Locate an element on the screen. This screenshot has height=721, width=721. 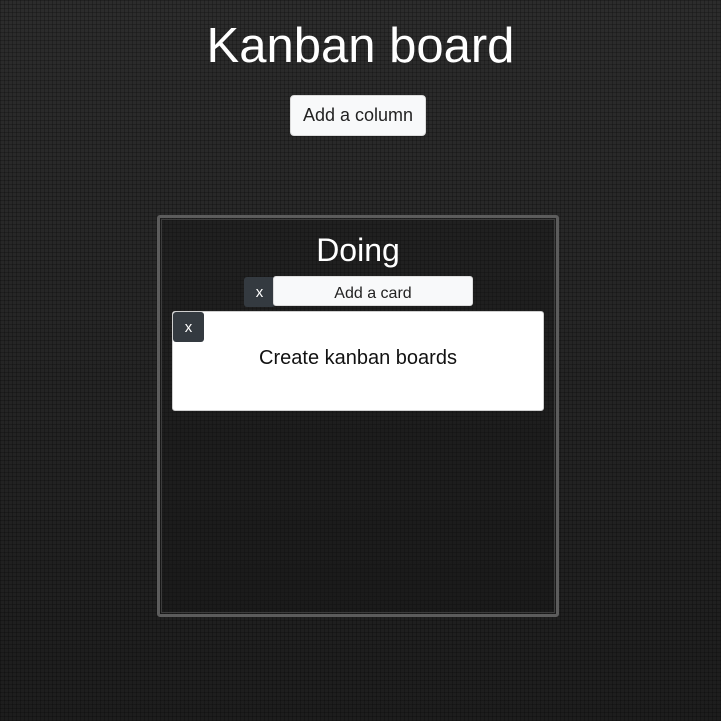
add-card-button: Add a card is located at coordinates (373, 291).